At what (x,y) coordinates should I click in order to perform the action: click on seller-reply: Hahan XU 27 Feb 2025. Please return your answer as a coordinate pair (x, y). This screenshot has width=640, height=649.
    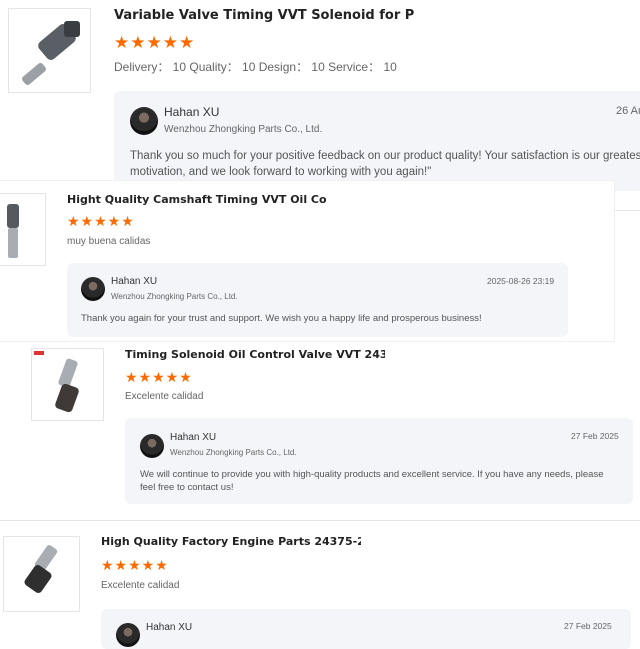
    Looking at the image, I should click on (366, 629).